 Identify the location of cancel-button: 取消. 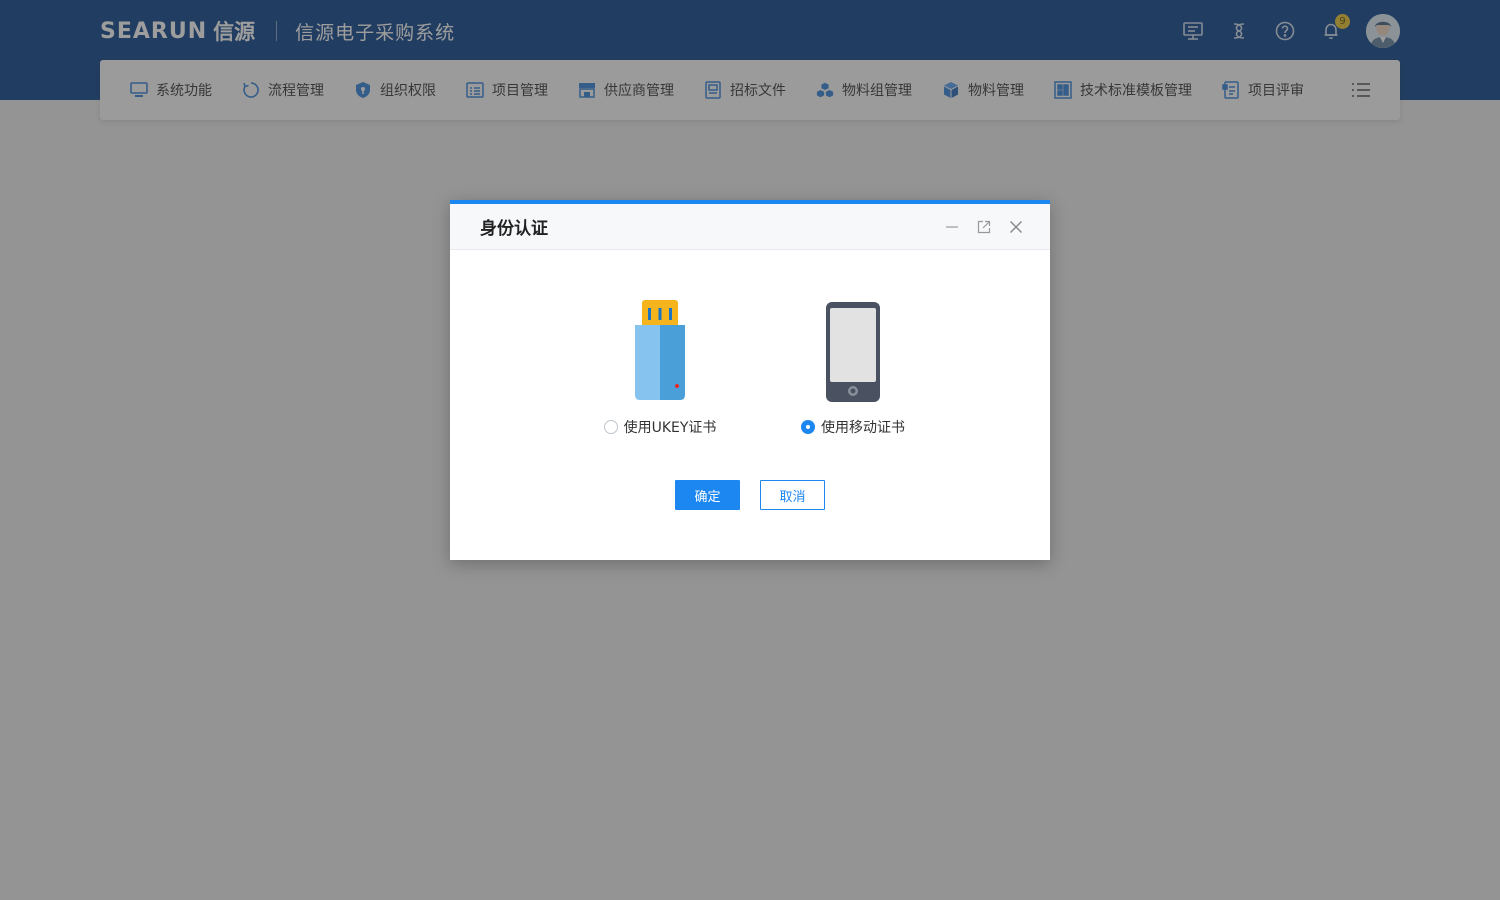
(792, 495).